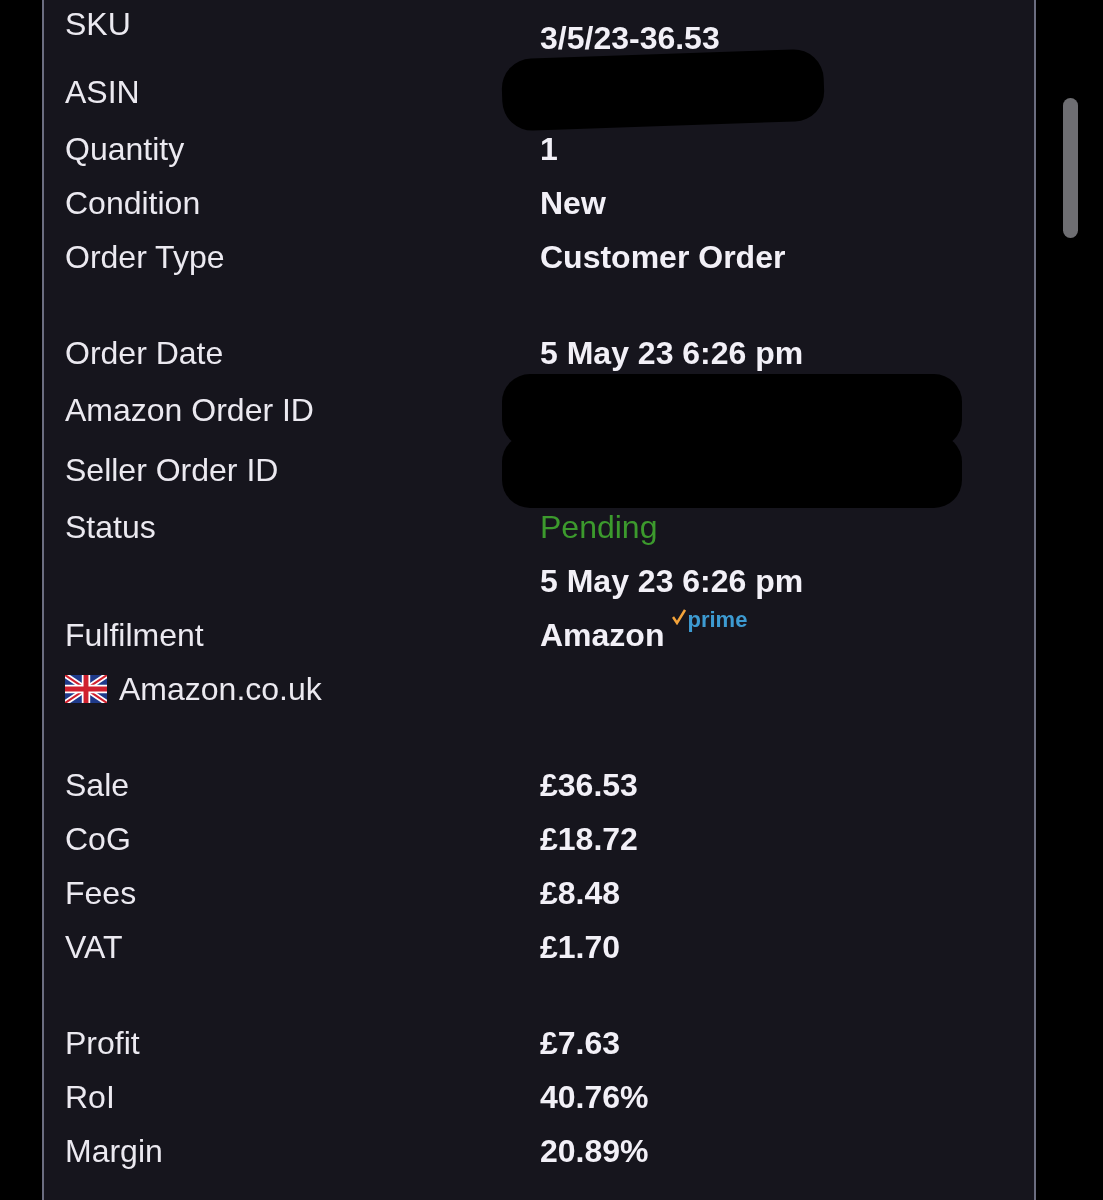  I want to click on flag-icon, so click(86, 689).